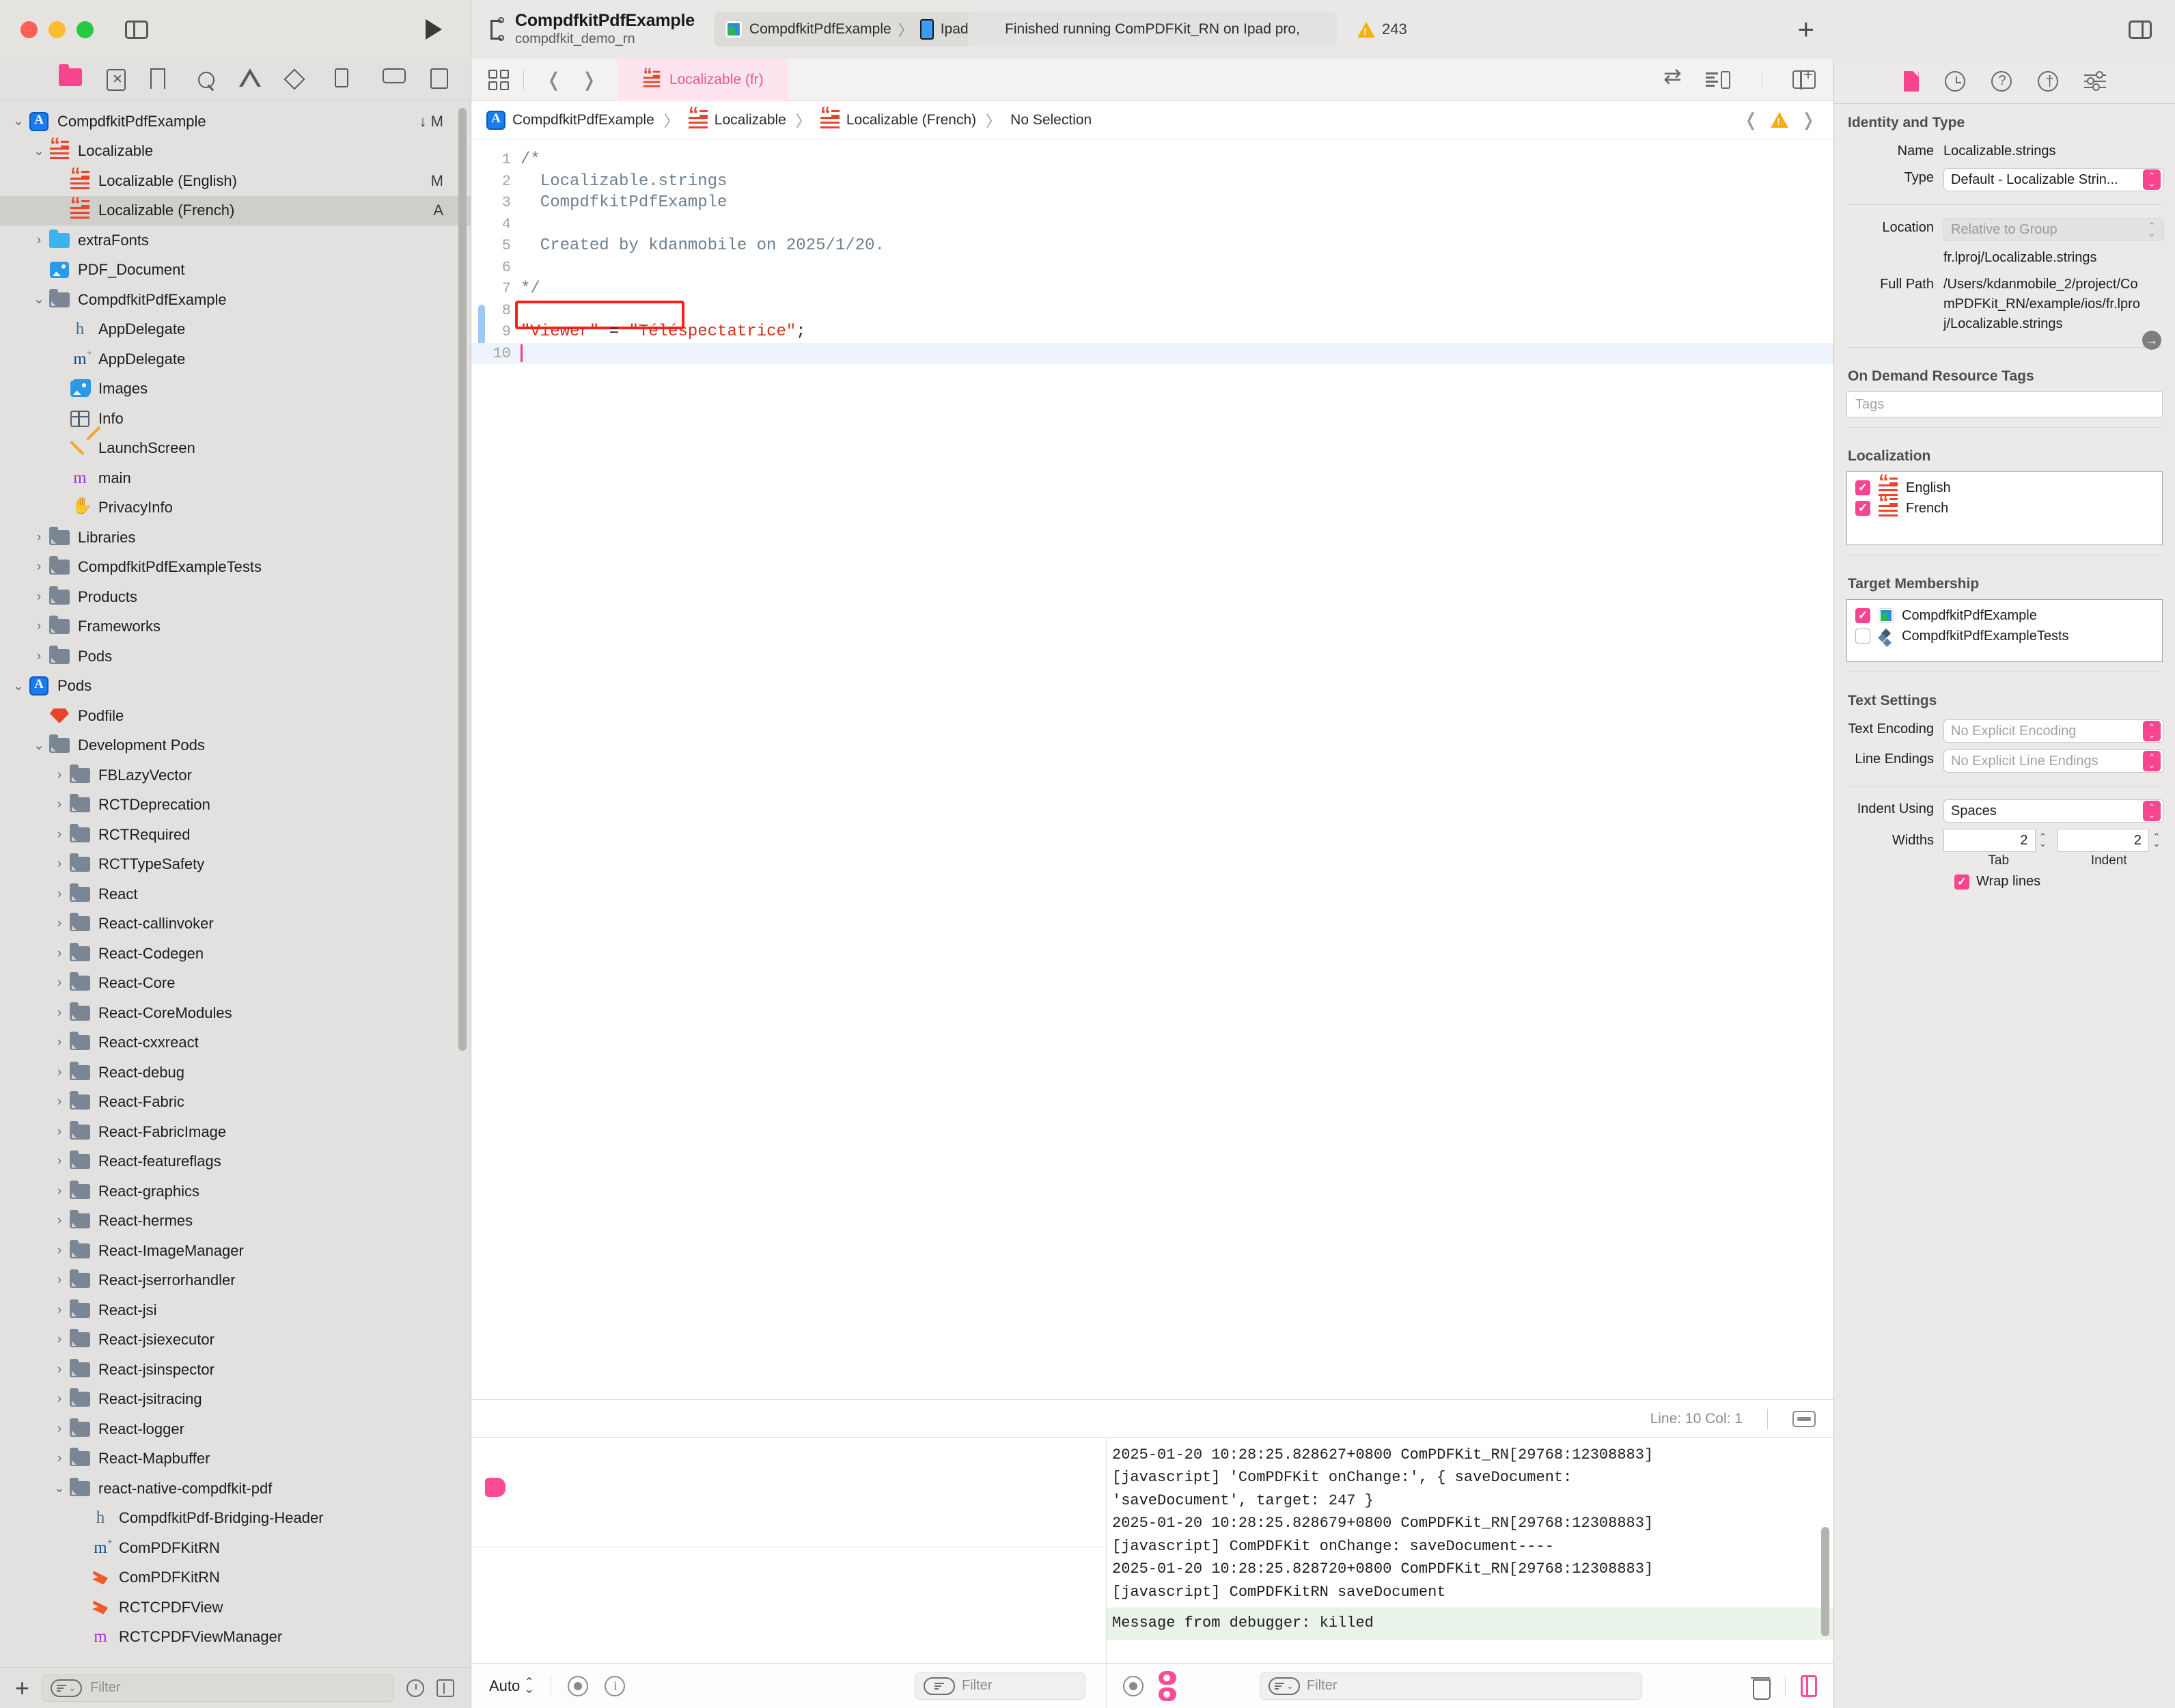 Image resolution: width=2175 pixels, height=1708 pixels. What do you see at coordinates (1382, 29) in the screenshot?
I see `warning-indicator: 243` at bounding box center [1382, 29].